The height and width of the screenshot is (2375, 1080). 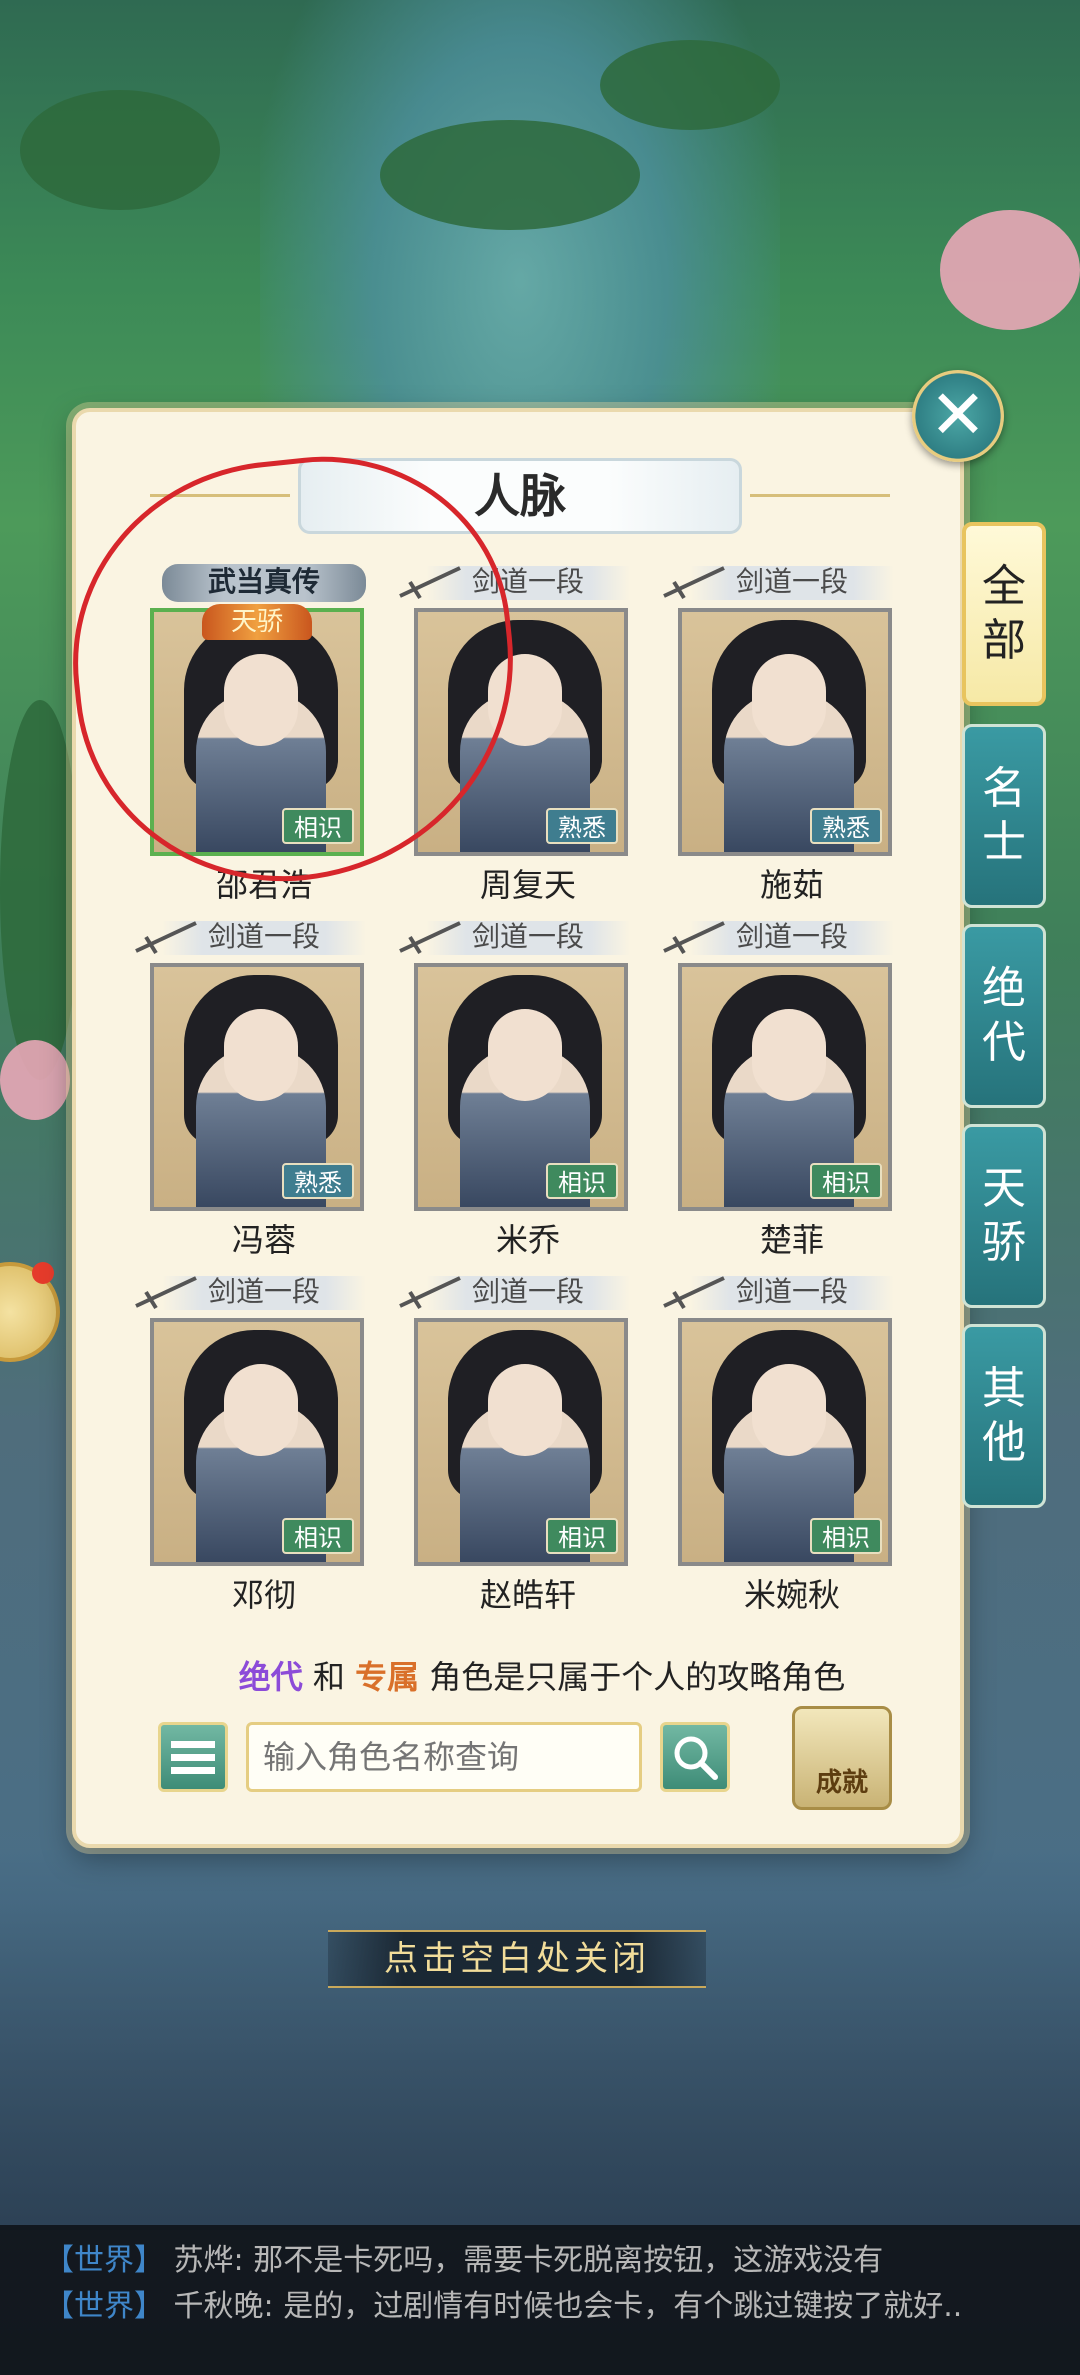 What do you see at coordinates (791, 1240) in the screenshot?
I see `character-name: 楚菲` at bounding box center [791, 1240].